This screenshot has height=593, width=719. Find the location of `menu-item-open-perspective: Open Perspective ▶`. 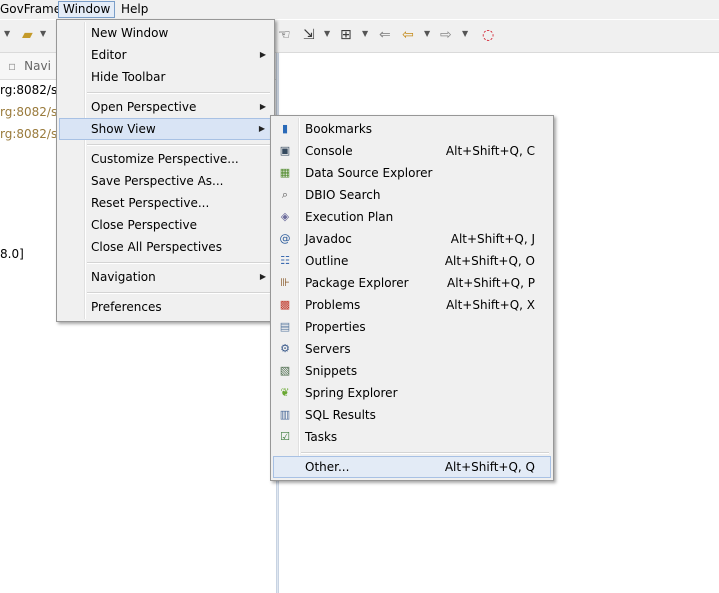

menu-item-open-perspective: Open Perspective ▶ is located at coordinates (165, 107).